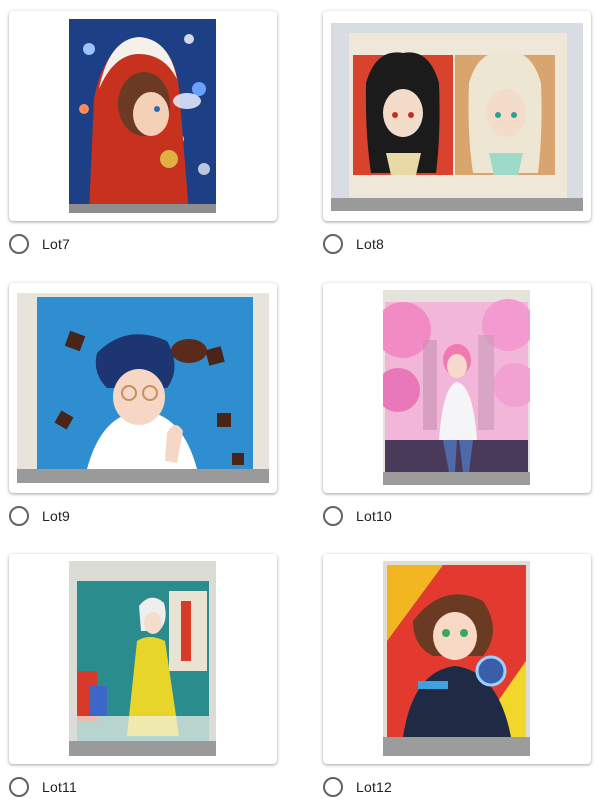 The width and height of the screenshot is (608, 809). Describe the element at coordinates (56, 244) in the screenshot. I see `option-label: Lot7` at that location.